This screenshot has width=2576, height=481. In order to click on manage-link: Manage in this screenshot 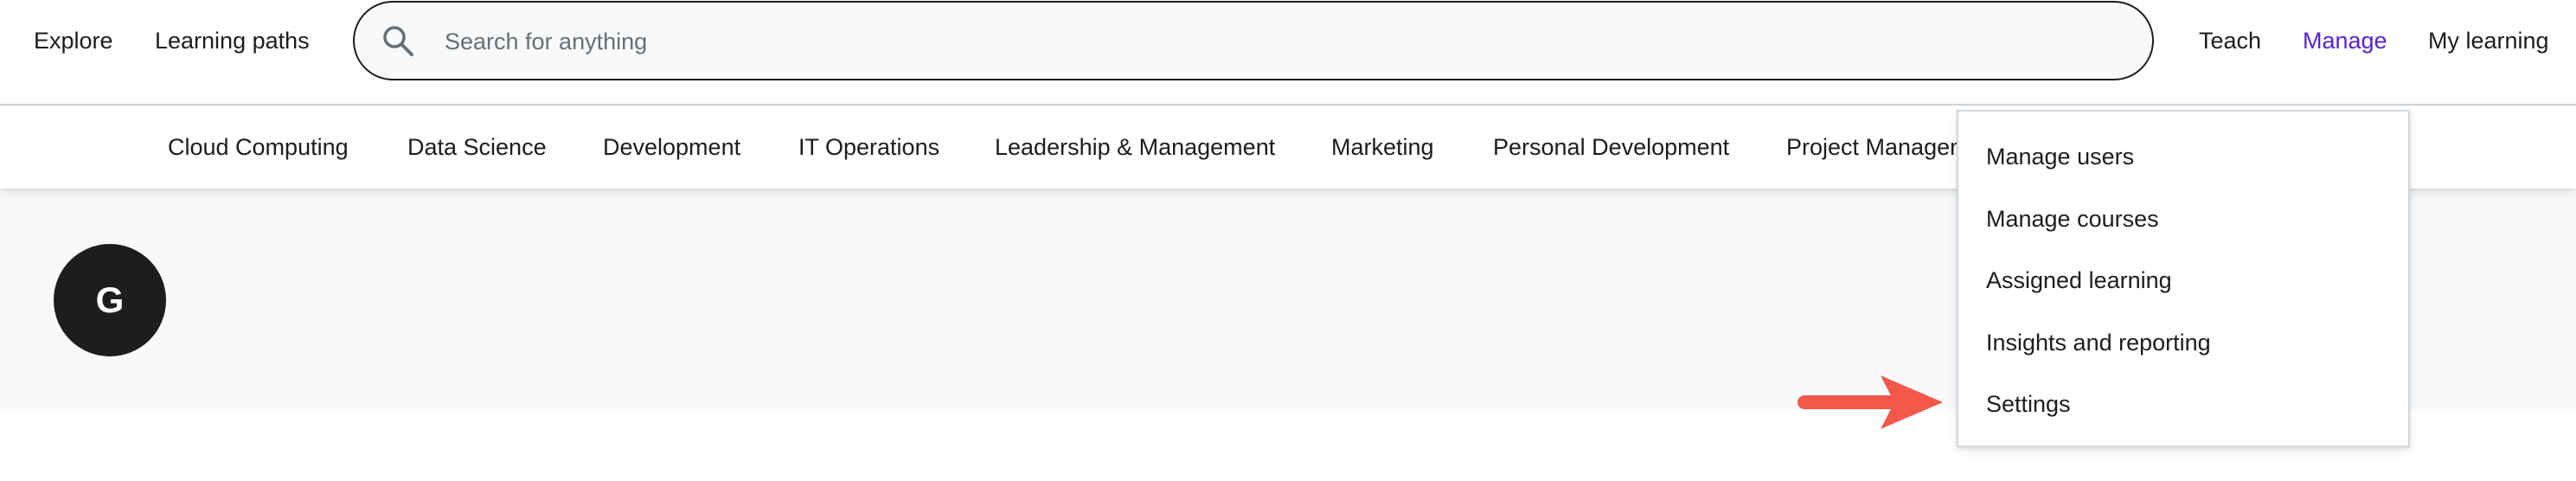, I will do `click(2345, 40)`.